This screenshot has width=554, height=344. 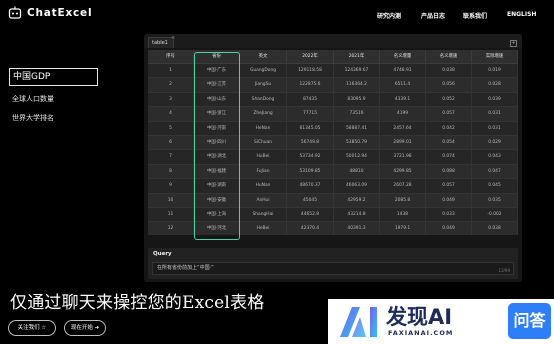 I want to click on table-cell: 8, so click(x=171, y=171).